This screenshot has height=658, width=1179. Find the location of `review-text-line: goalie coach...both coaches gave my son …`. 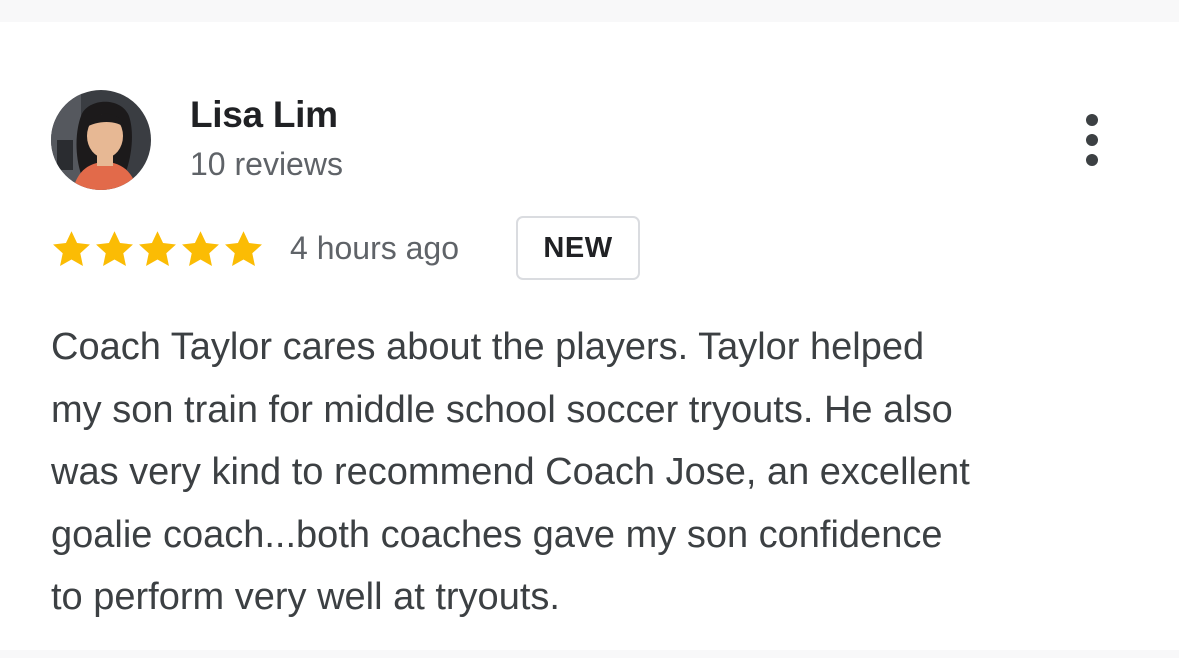

review-text-line: goalie coach...both coaches gave my son … is located at coordinates (497, 534).